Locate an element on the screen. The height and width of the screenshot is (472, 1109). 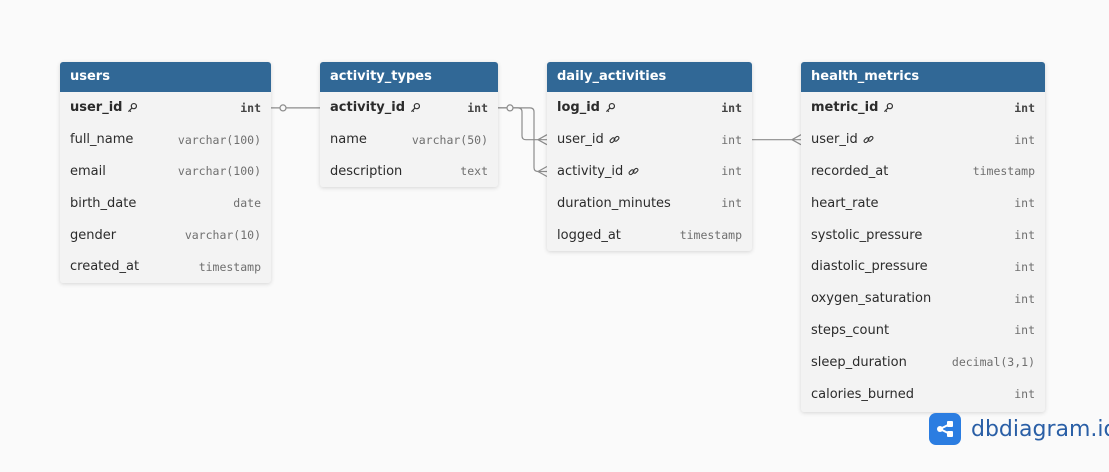
field-row: gender varchar(10) is located at coordinates (165, 235).